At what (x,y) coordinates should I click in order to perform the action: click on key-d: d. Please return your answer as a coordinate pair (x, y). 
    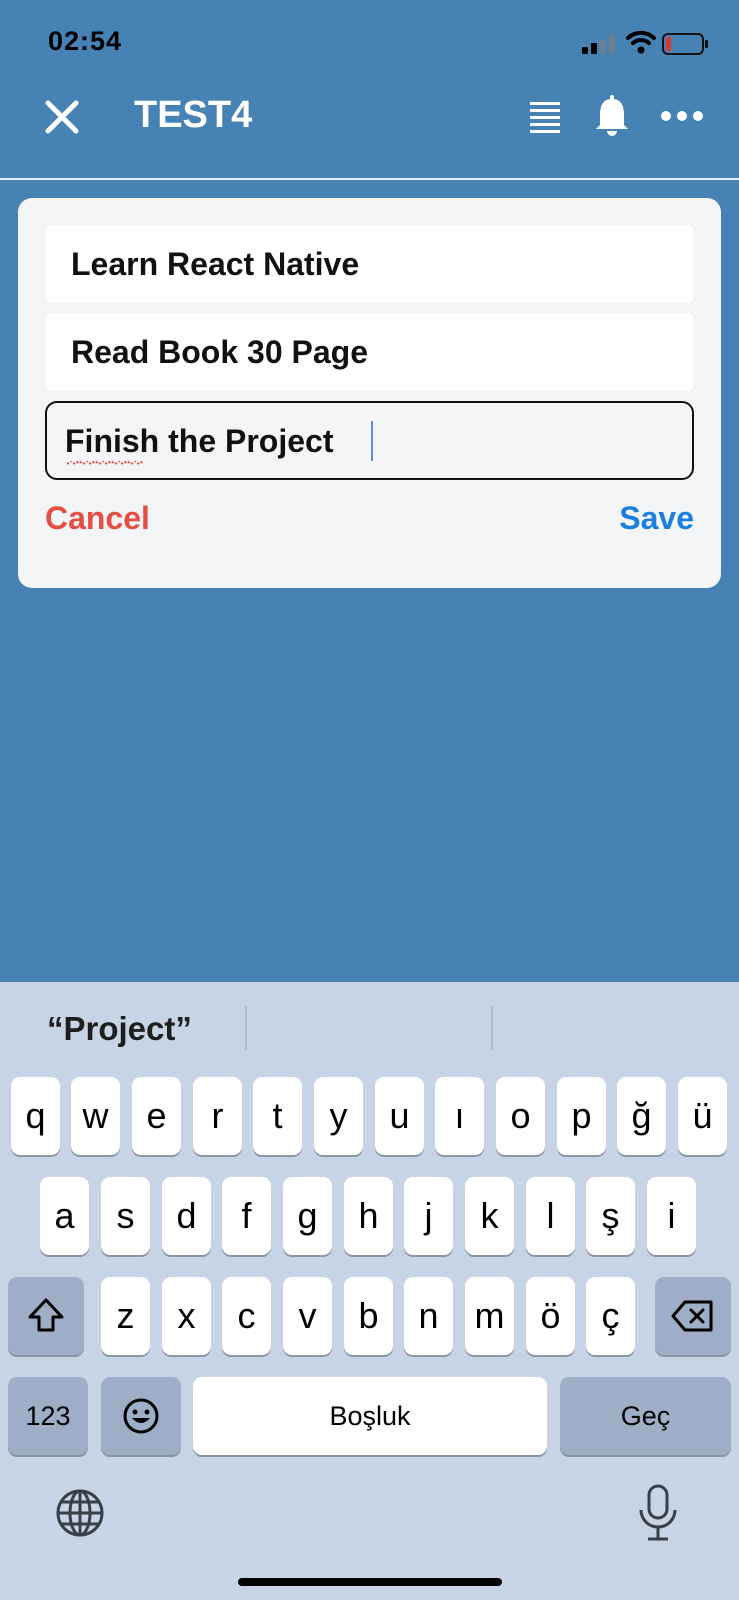
    Looking at the image, I should click on (186, 1216).